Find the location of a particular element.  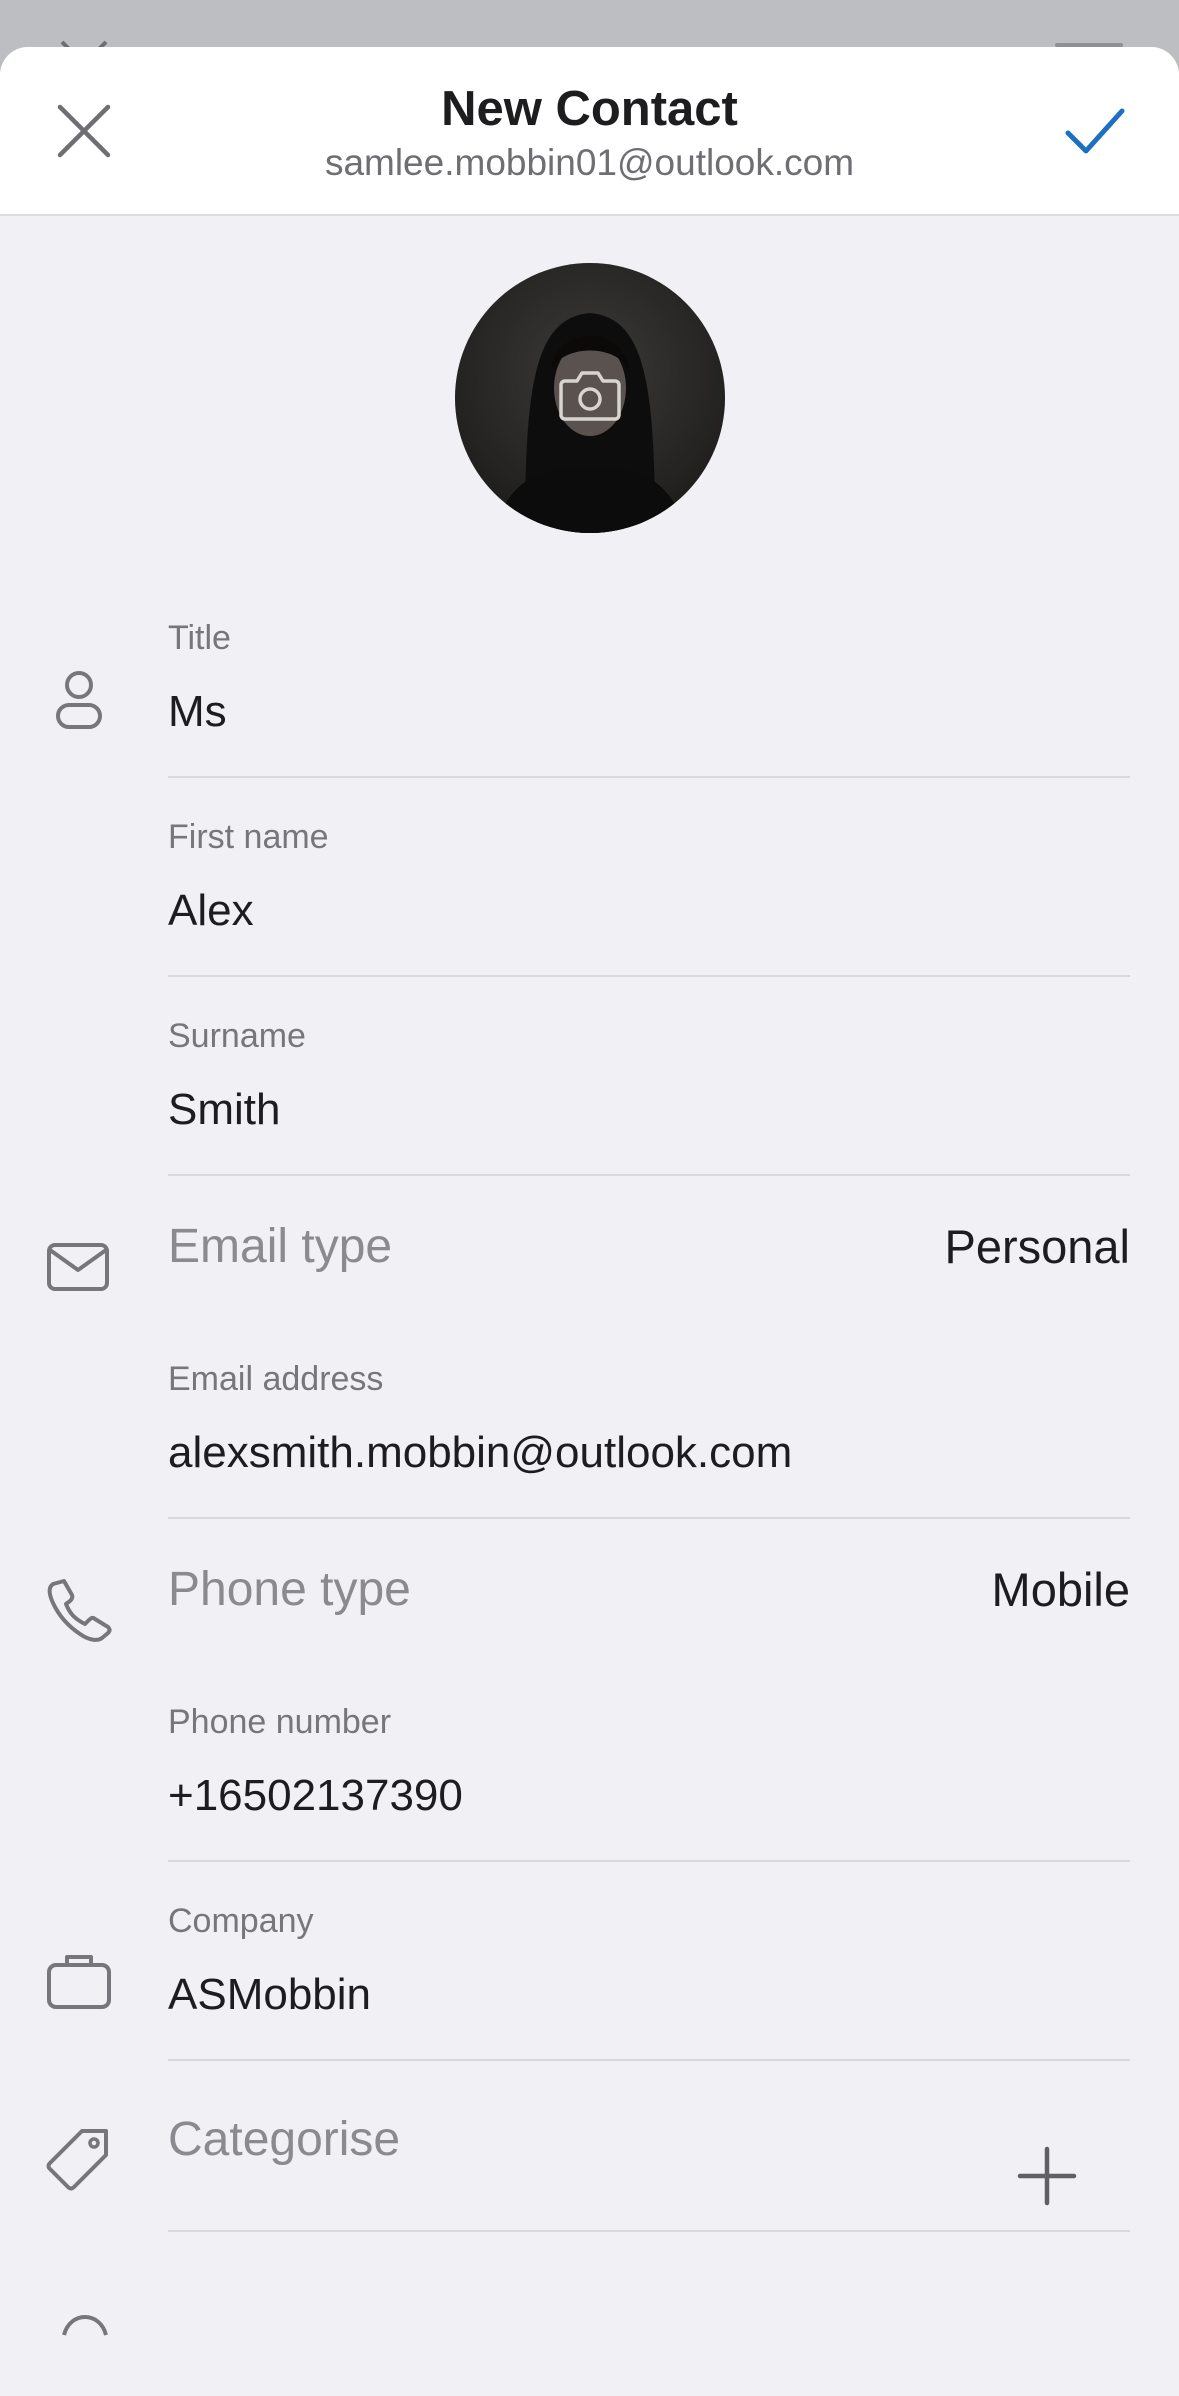

page-title: New Contact is located at coordinates (589, 109).